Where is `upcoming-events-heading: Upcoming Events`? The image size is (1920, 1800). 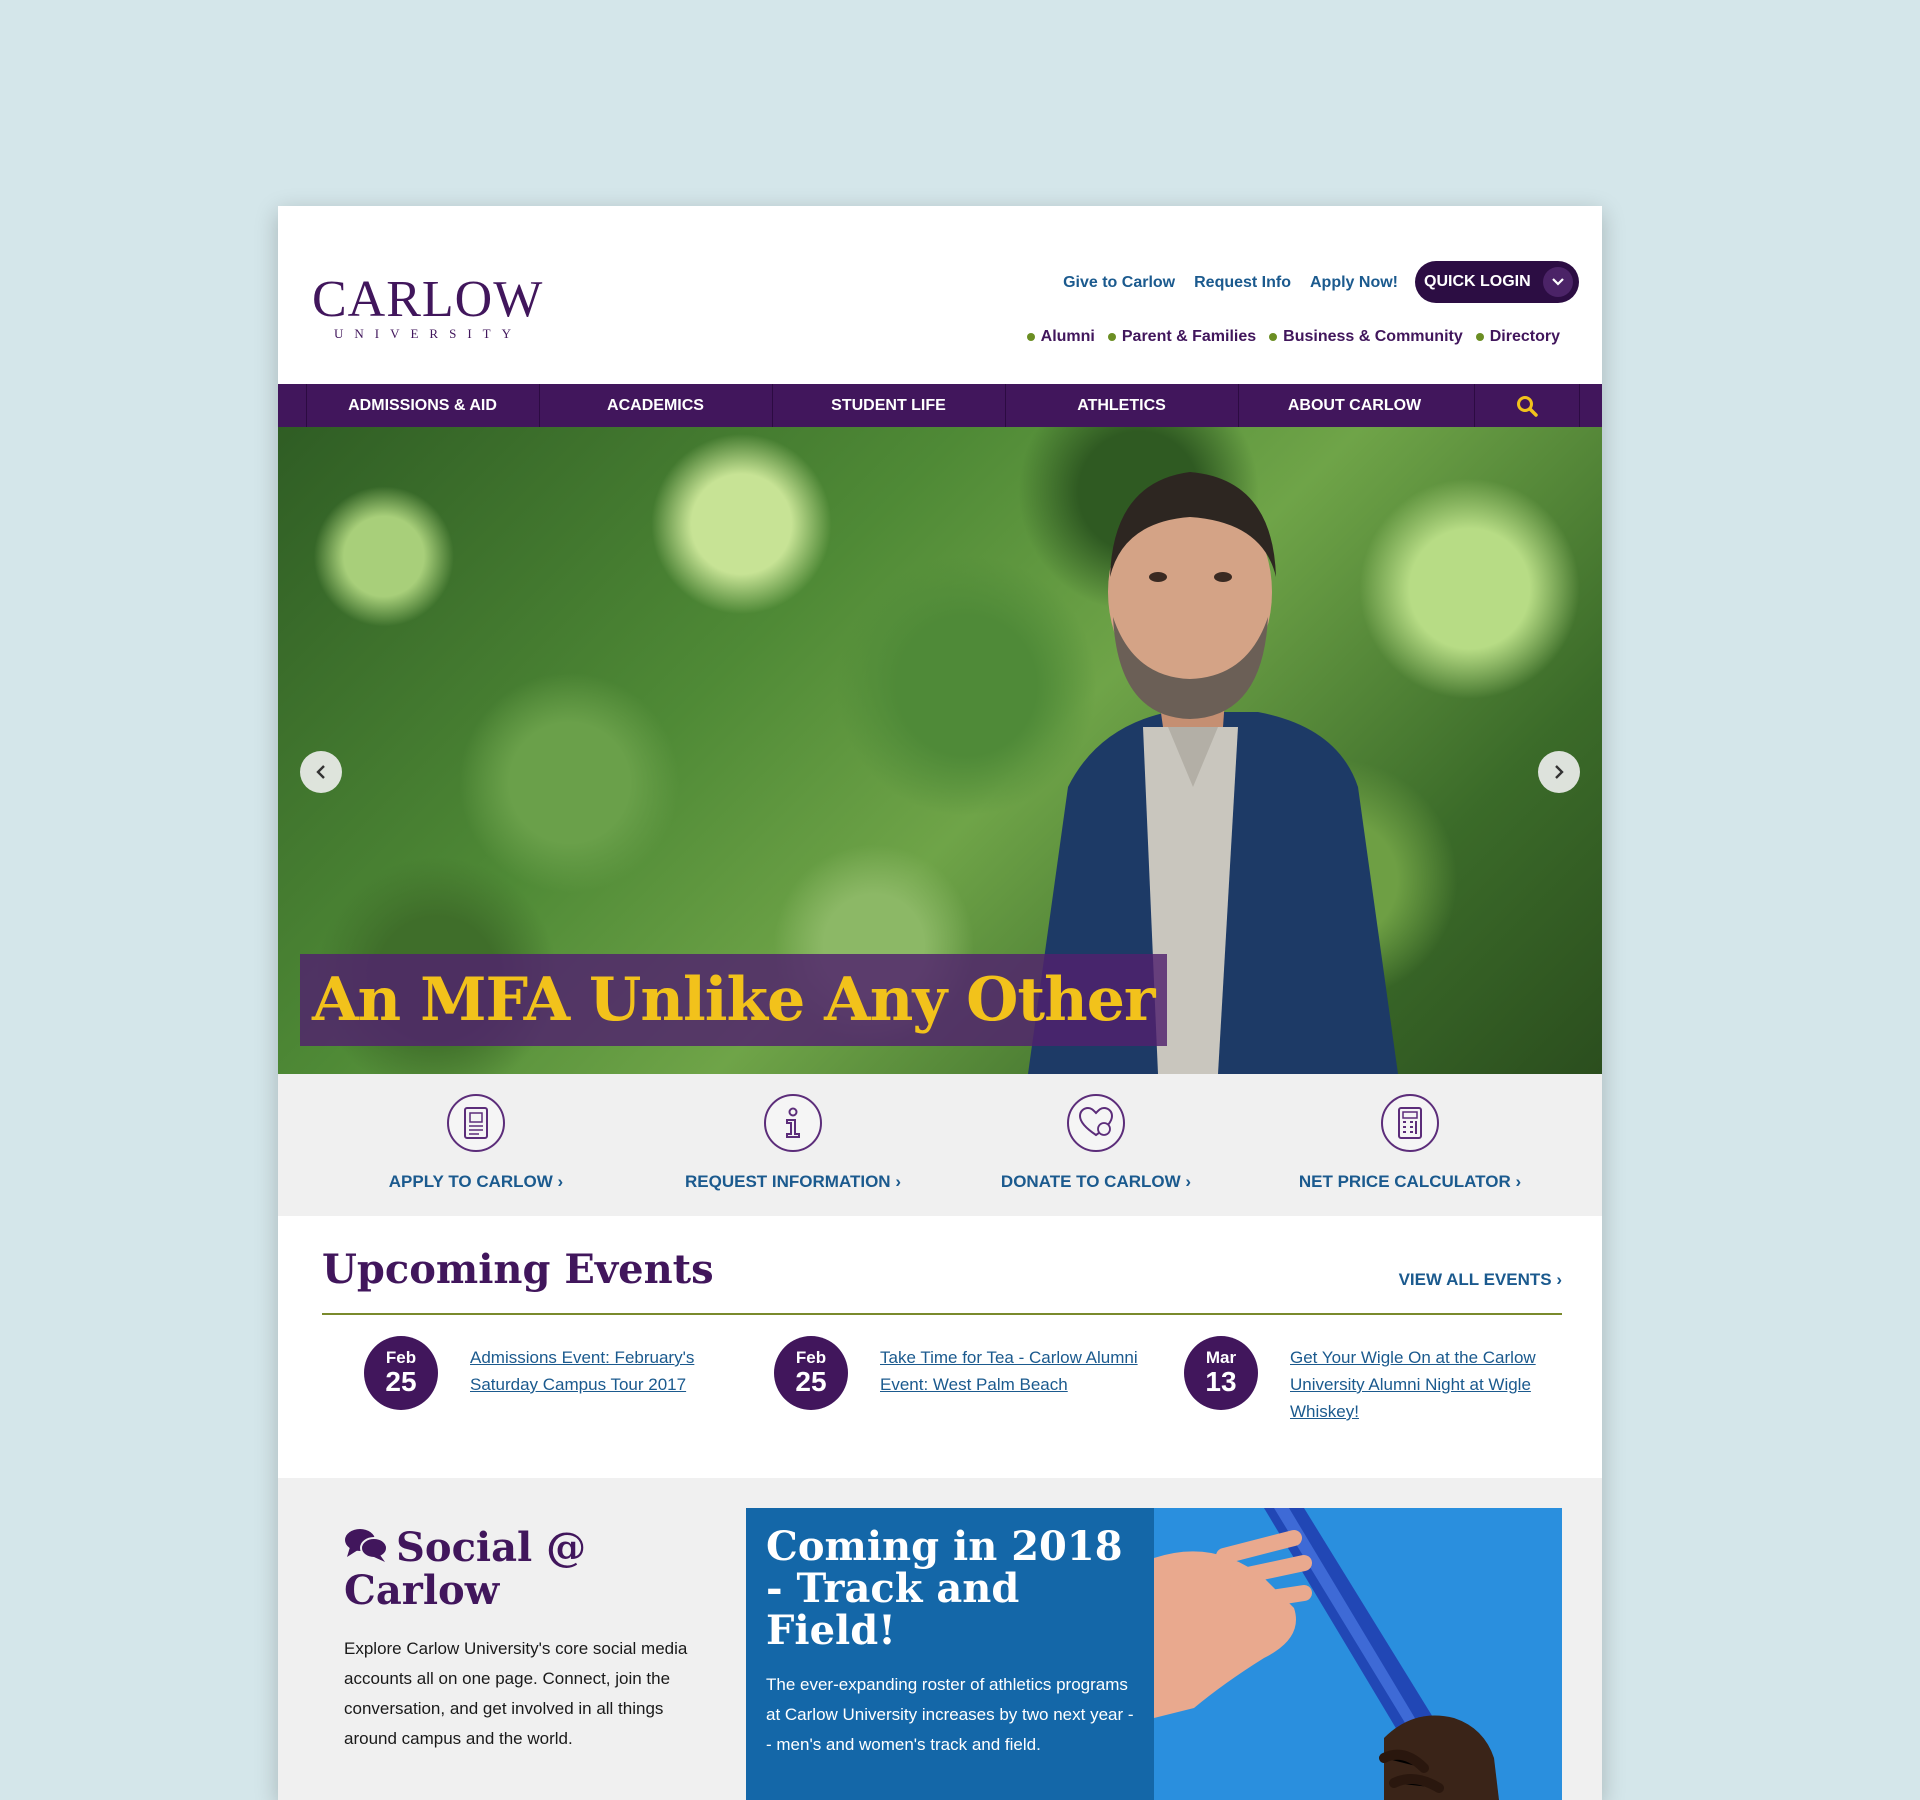
upcoming-events-heading: Upcoming Events is located at coordinates (518, 1269).